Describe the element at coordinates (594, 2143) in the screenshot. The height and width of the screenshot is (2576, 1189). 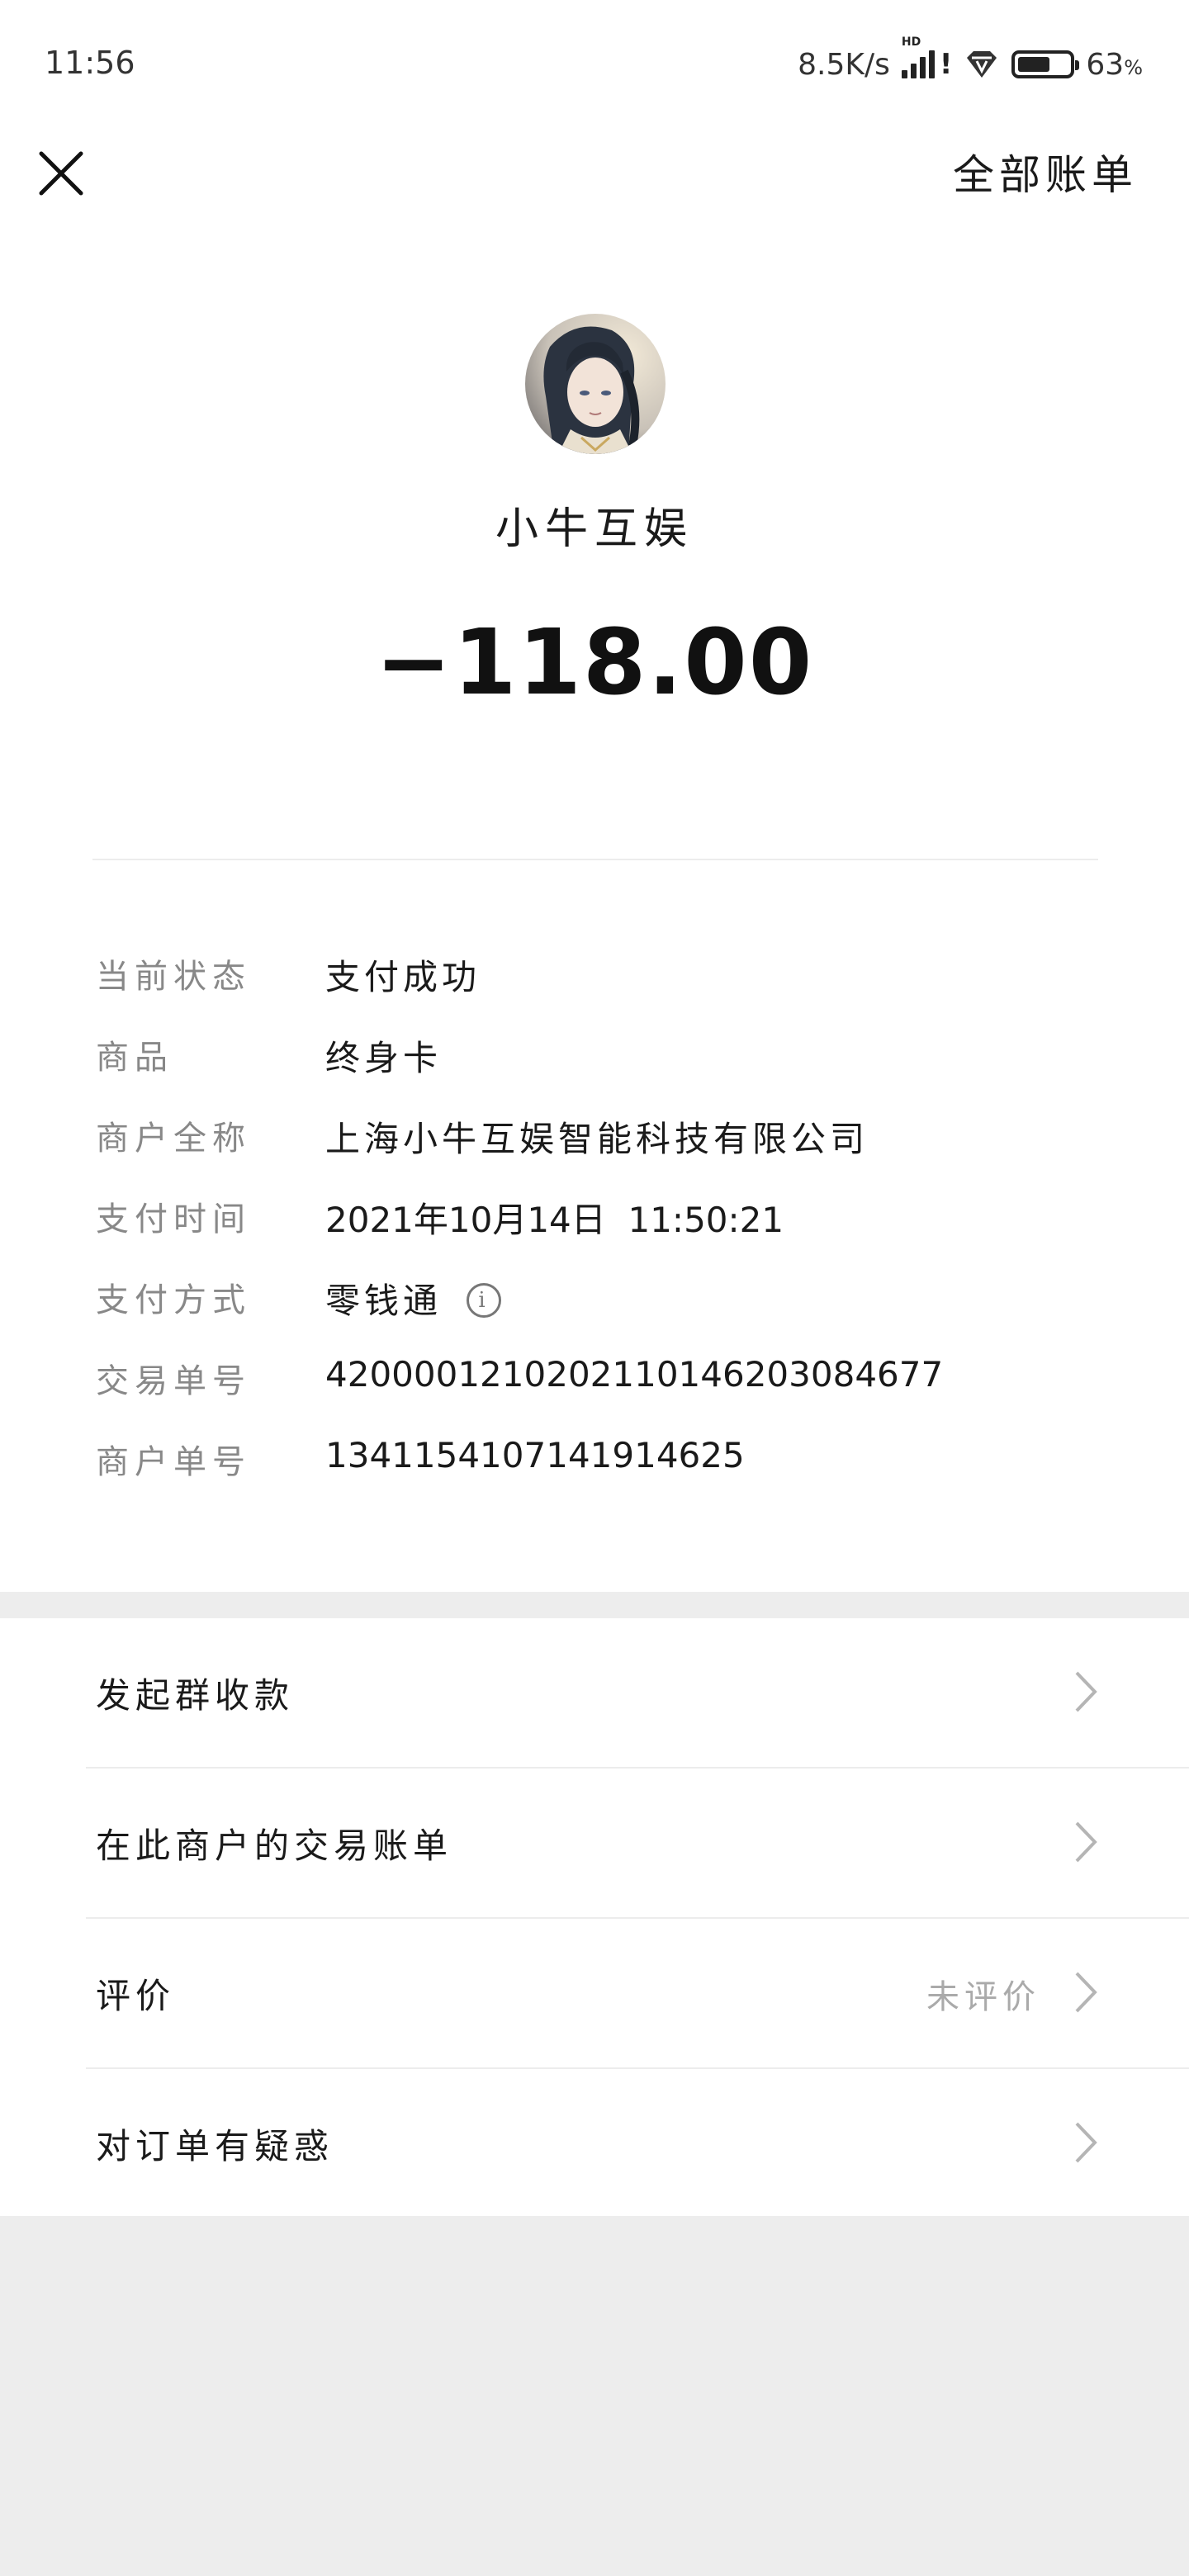
I see `menu-item-order-question: 对订单有疑惑` at that location.